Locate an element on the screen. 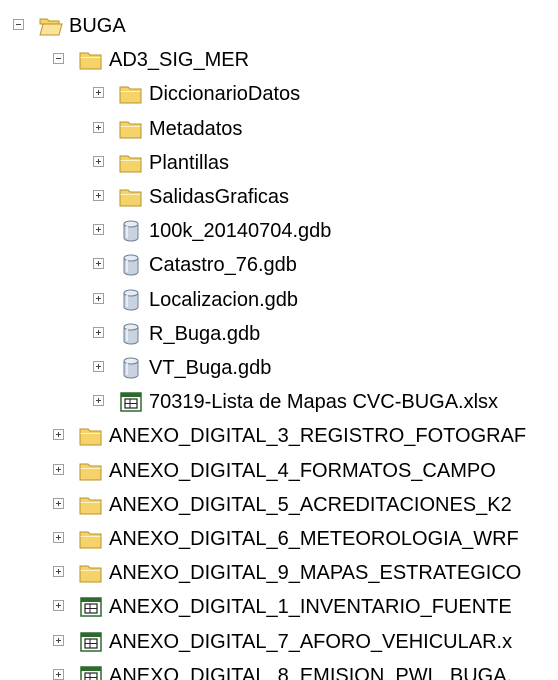 This screenshot has width=558, height=680. folder-open-icon is located at coordinates (51, 26).